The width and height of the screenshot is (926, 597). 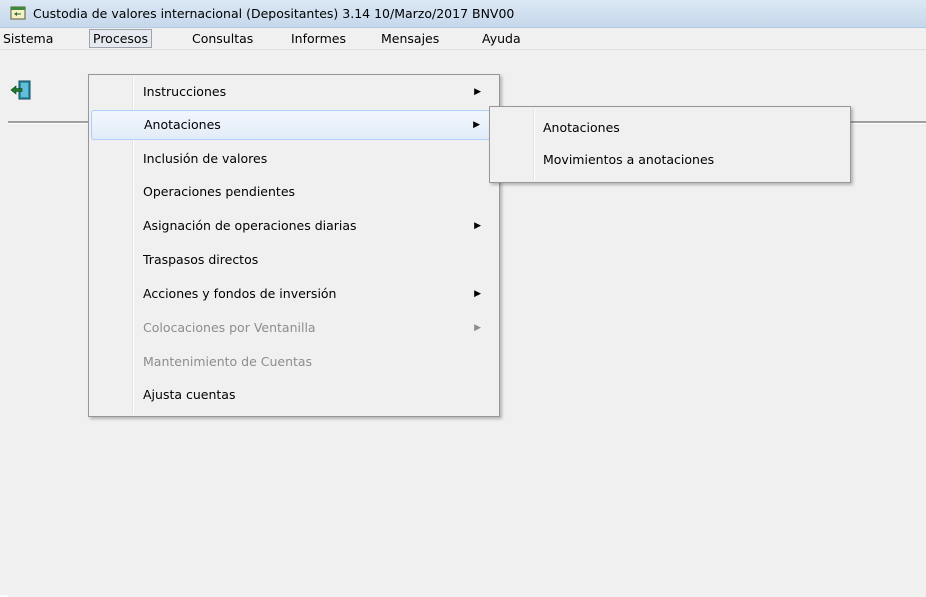 I want to click on menu-item-label: Asignación de operaciones diarias, so click(x=250, y=225).